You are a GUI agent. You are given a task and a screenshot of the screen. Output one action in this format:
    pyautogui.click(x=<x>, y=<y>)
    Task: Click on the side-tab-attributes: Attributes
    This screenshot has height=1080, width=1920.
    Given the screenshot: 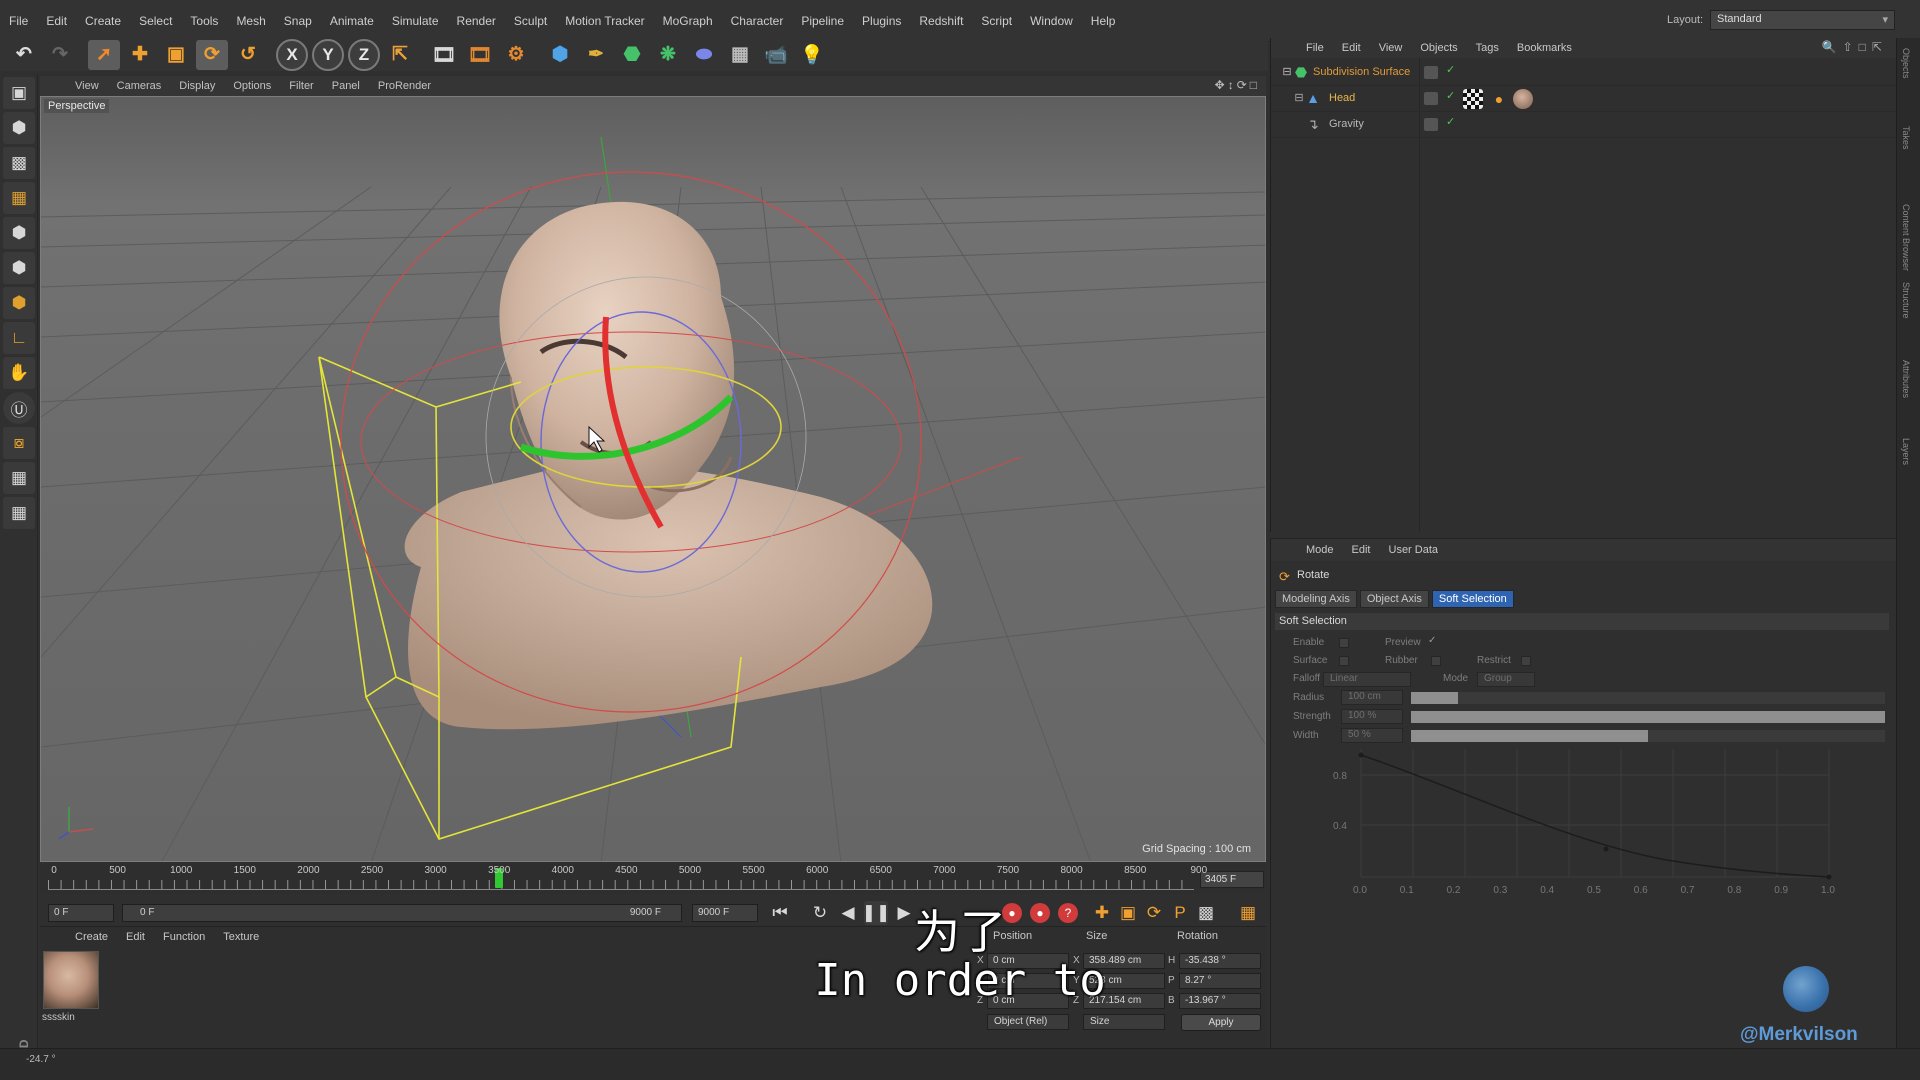 What is the action you would take?
    pyautogui.click(x=1906, y=379)
    